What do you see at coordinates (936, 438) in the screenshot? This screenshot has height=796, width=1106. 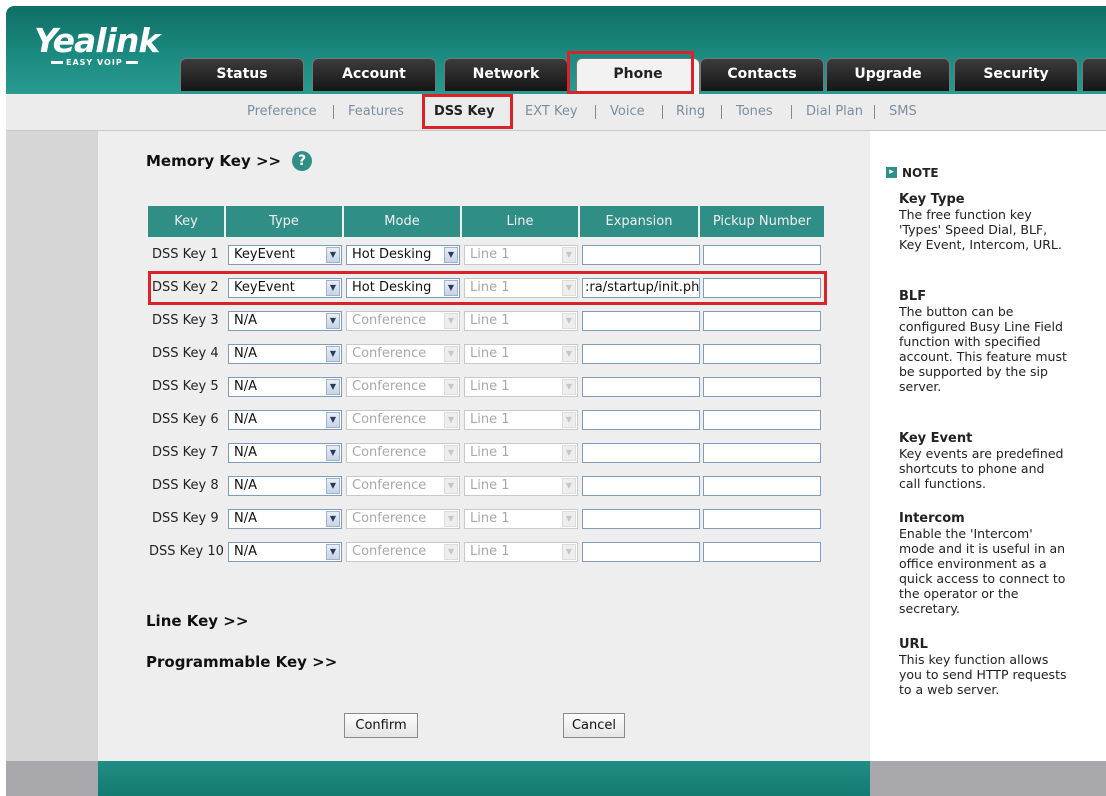 I see `note-title: Key Event` at bounding box center [936, 438].